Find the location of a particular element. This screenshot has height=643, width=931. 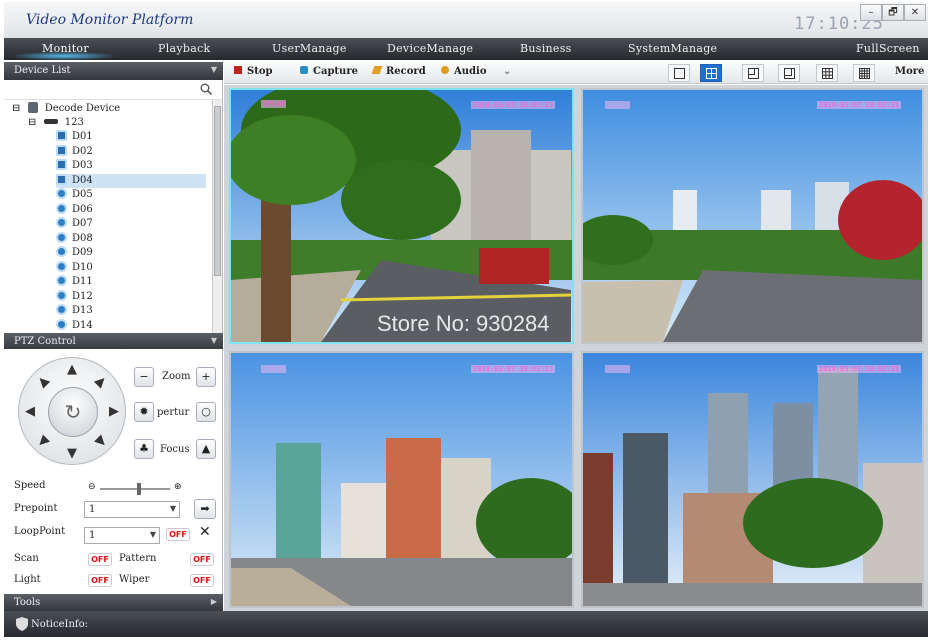

layout-six-icon is located at coordinates (753, 73).